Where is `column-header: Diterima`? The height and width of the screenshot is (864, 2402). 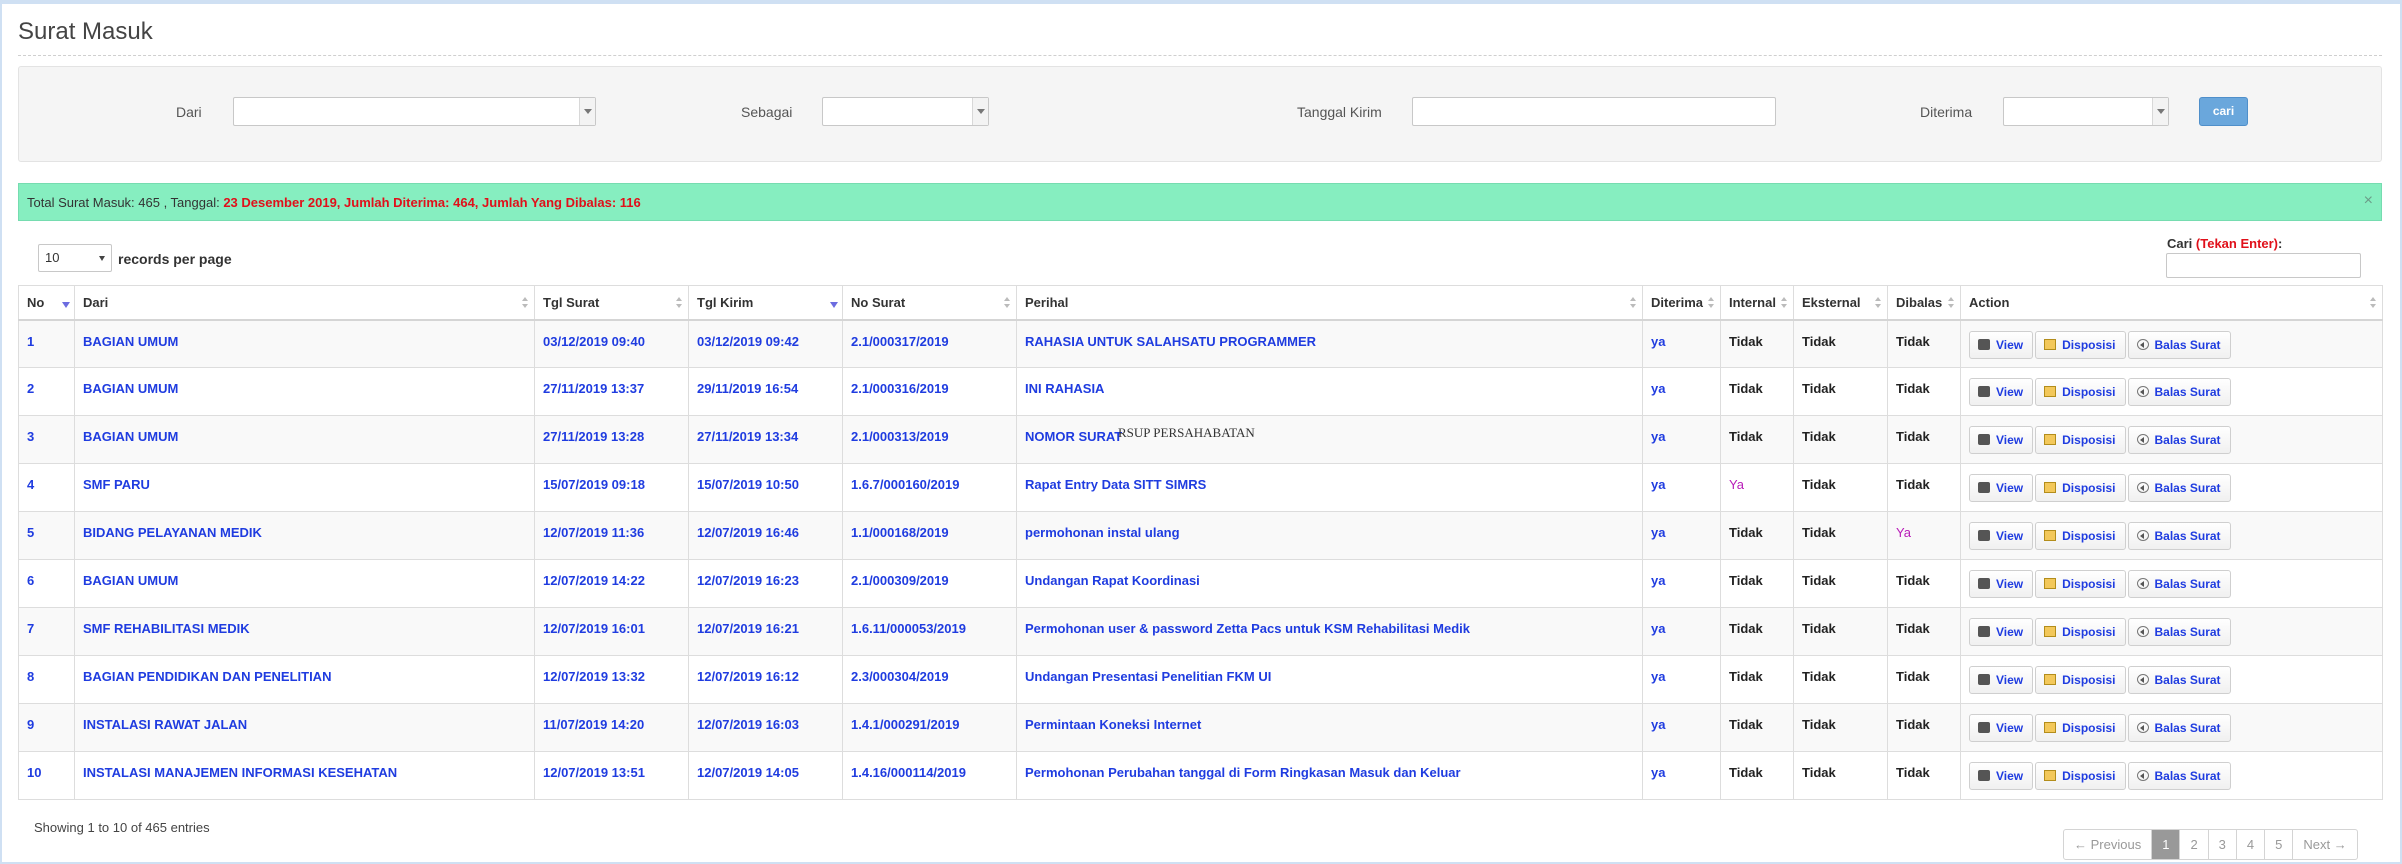 column-header: Diterima is located at coordinates (1681, 303).